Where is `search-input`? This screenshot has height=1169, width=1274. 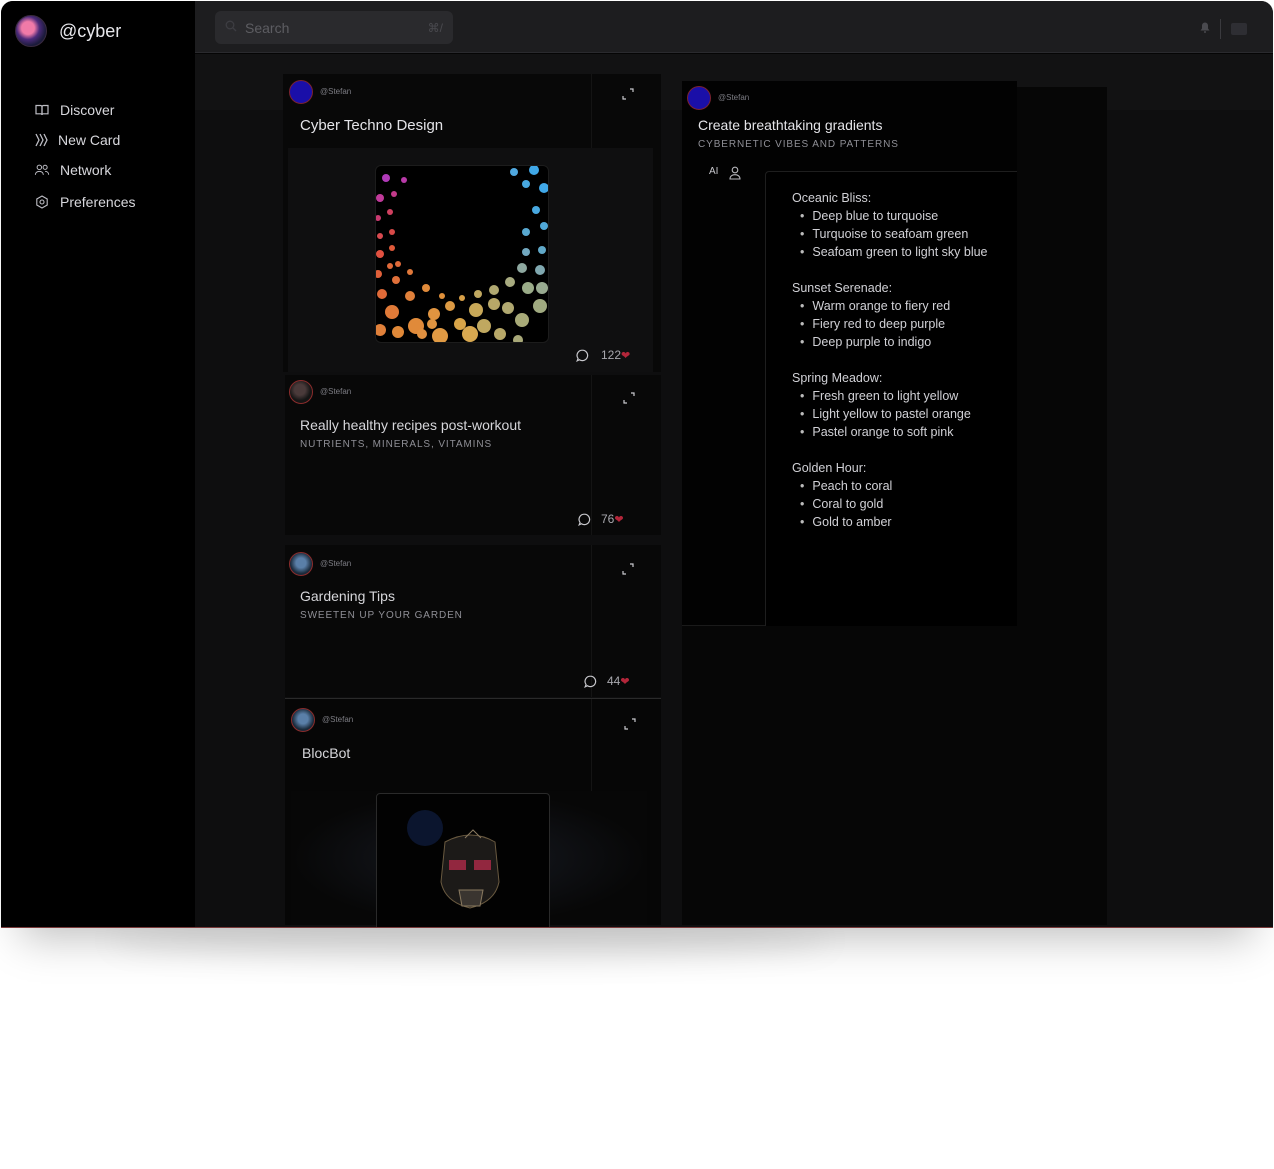 search-input is located at coordinates (330, 27).